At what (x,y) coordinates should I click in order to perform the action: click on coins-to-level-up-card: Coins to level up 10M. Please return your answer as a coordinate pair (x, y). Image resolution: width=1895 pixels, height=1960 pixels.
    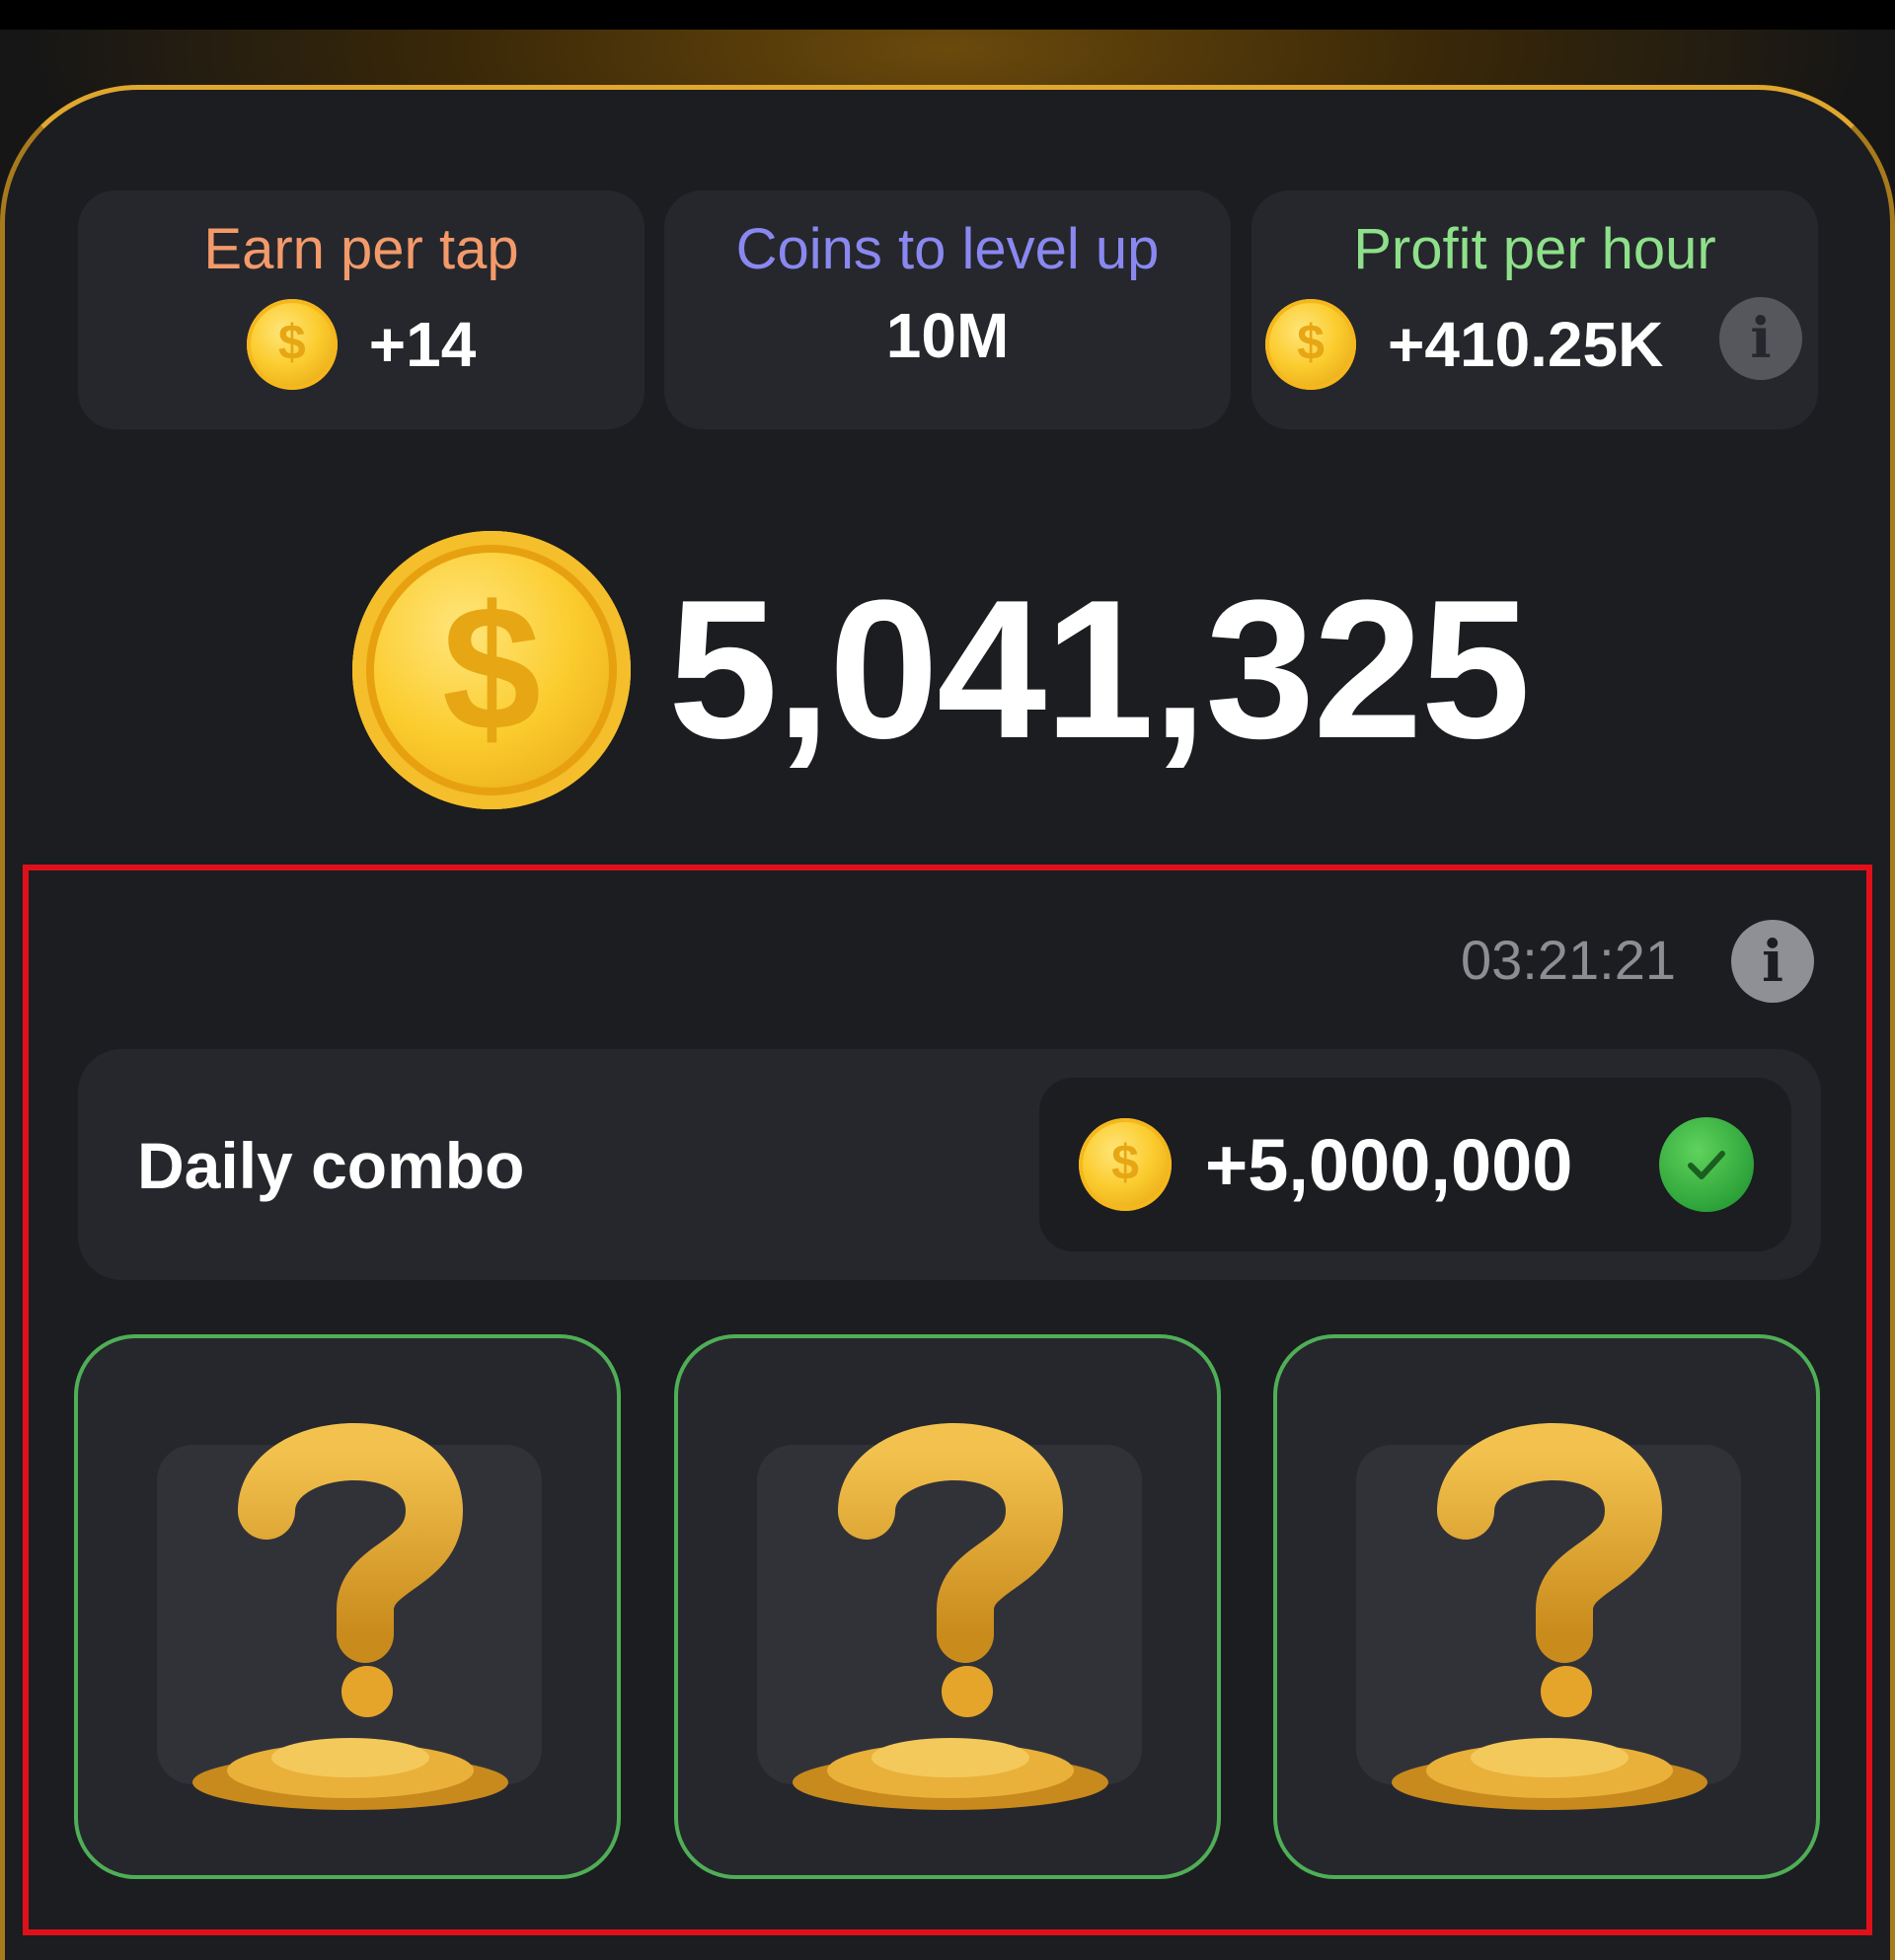
    Looking at the image, I should click on (948, 309).